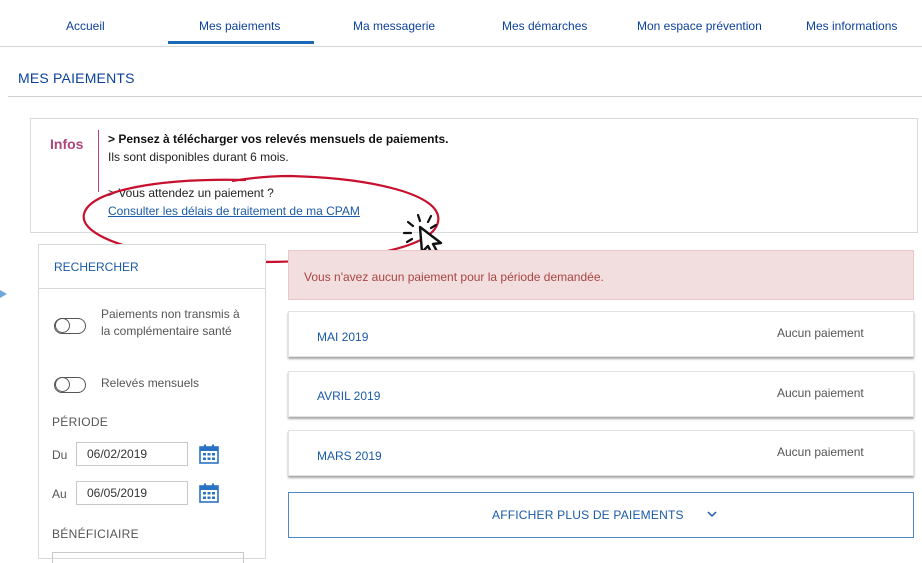  What do you see at coordinates (239, 26) in the screenshot?
I see `nav-item-mes-paiements: Mes paiements` at bounding box center [239, 26].